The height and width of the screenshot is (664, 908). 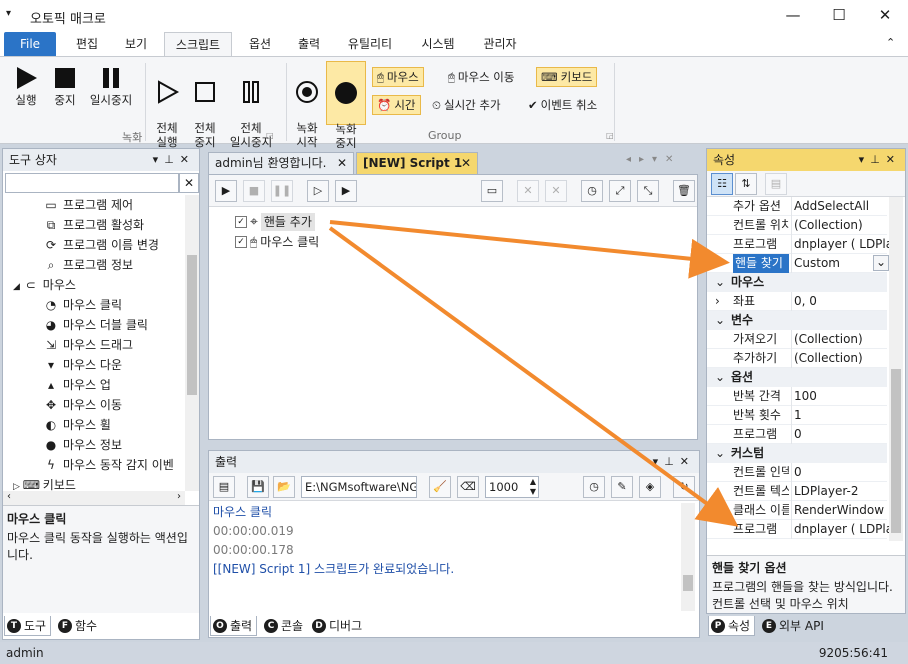 I want to click on toolbox-item: ▾ 마우스 다운, so click(x=62, y=365).